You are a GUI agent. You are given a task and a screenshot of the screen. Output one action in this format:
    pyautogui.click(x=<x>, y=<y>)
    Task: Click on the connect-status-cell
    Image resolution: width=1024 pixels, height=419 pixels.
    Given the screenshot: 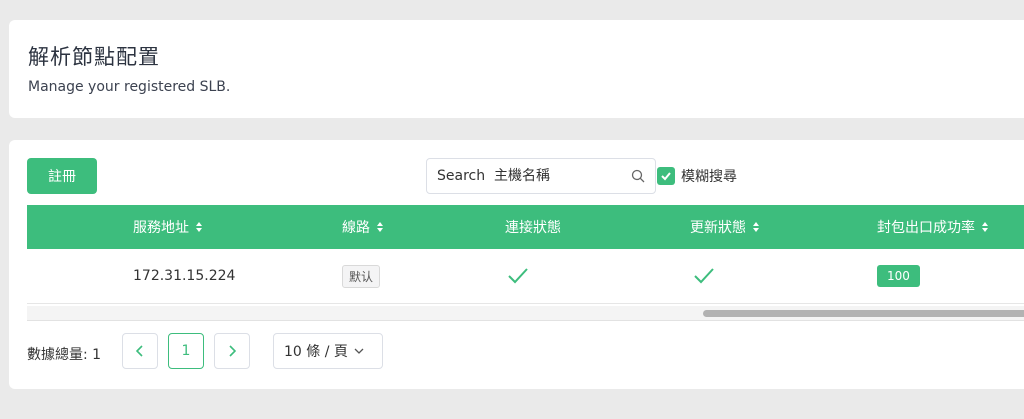 What is the action you would take?
    pyautogui.click(x=518, y=276)
    